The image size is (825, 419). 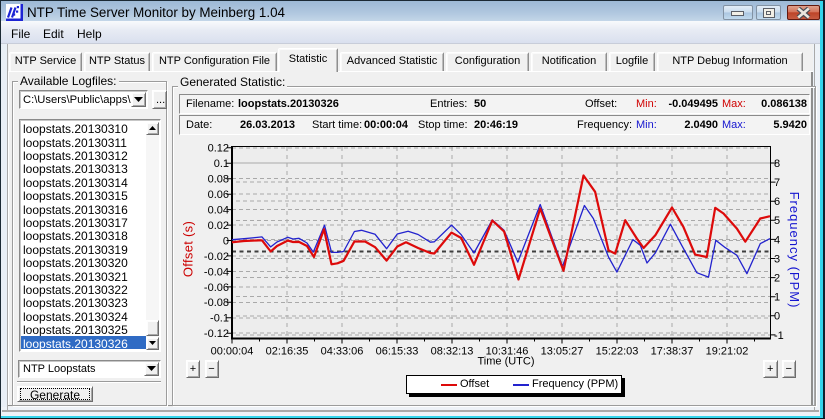 What do you see at coordinates (221, 164) in the screenshot?
I see `svg-text: 0.1` at bounding box center [221, 164].